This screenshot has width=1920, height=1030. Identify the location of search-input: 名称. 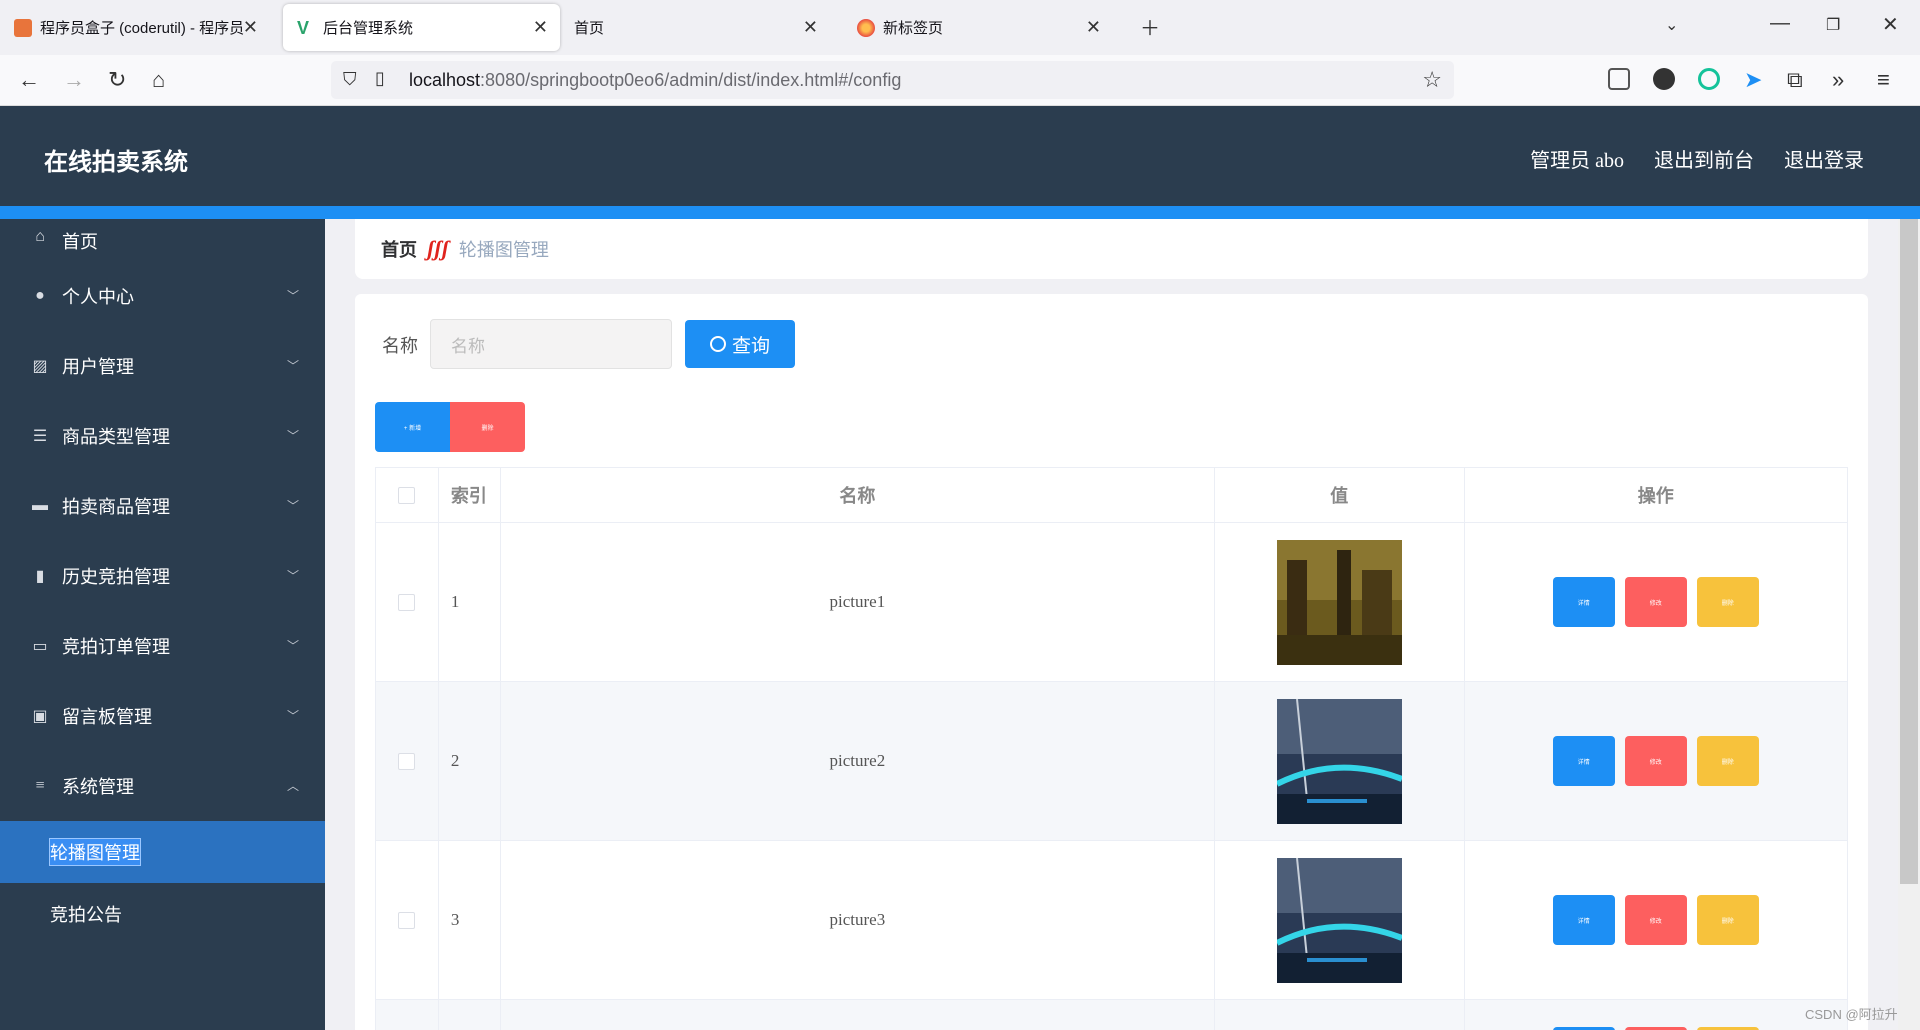
(551, 344).